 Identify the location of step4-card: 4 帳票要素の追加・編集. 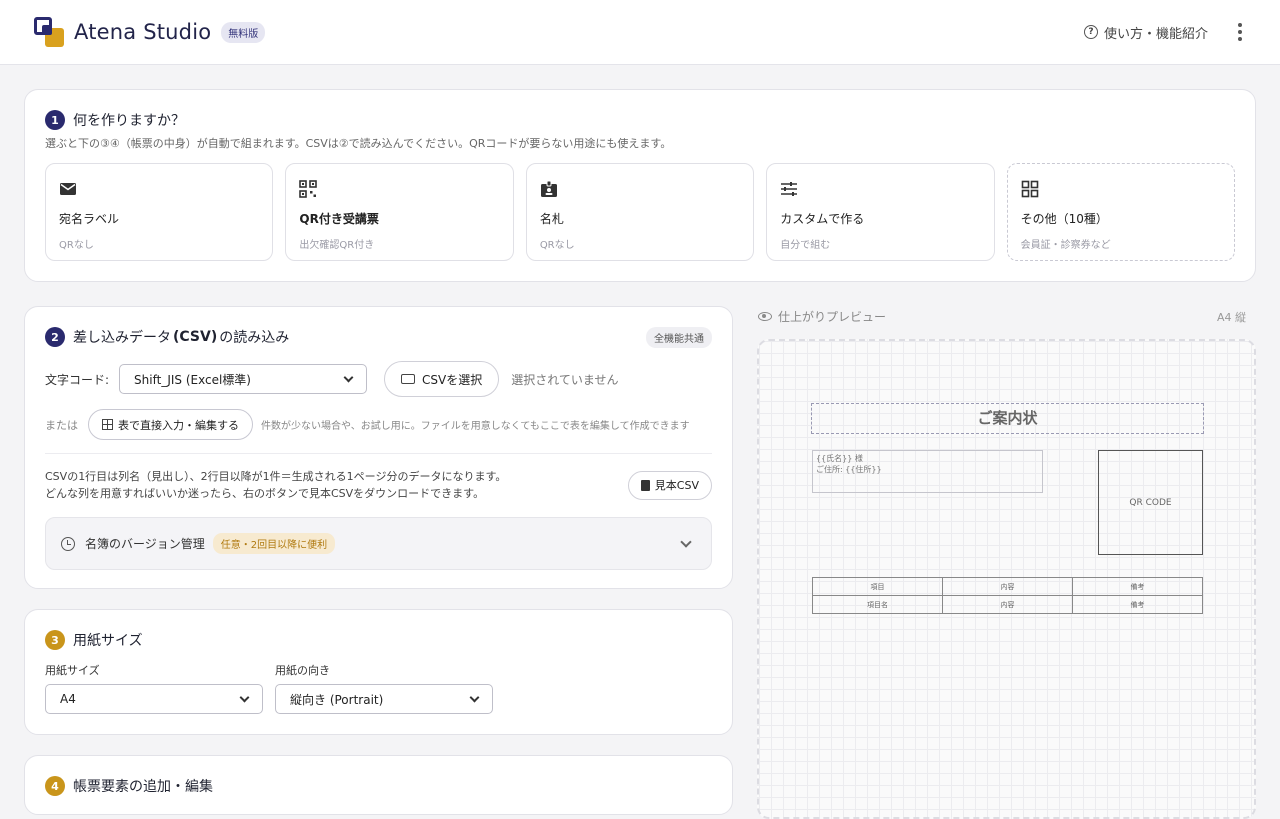
(378, 785).